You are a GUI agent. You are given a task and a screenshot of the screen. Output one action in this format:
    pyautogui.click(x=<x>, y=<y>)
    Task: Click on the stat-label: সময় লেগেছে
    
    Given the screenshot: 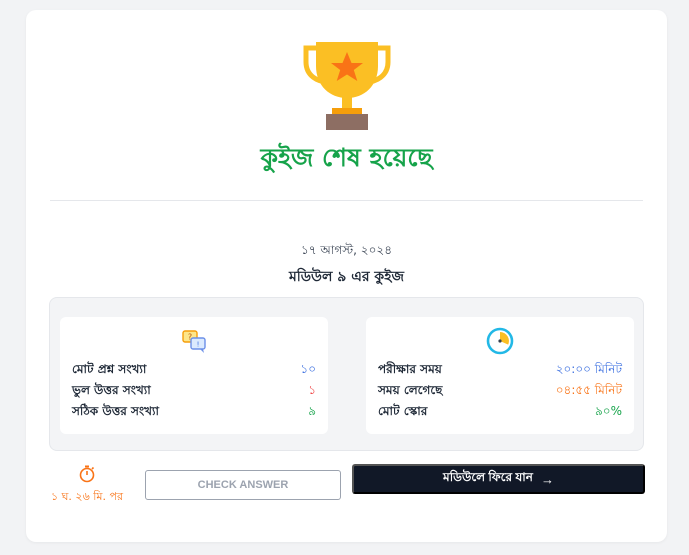 What is the action you would take?
    pyautogui.click(x=410, y=389)
    